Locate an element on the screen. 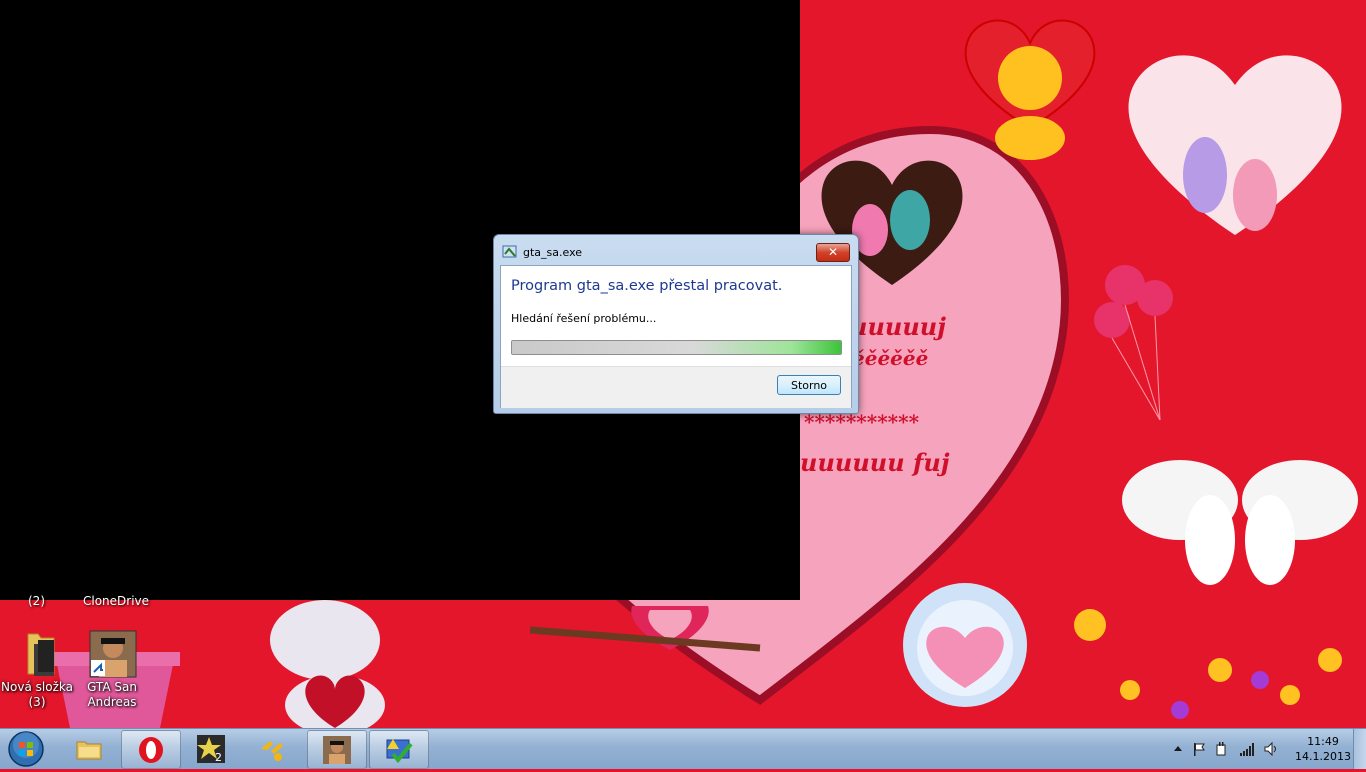 Image resolution: width=1366 pixels, height=772 pixels. start-button is located at coordinates (26, 749).